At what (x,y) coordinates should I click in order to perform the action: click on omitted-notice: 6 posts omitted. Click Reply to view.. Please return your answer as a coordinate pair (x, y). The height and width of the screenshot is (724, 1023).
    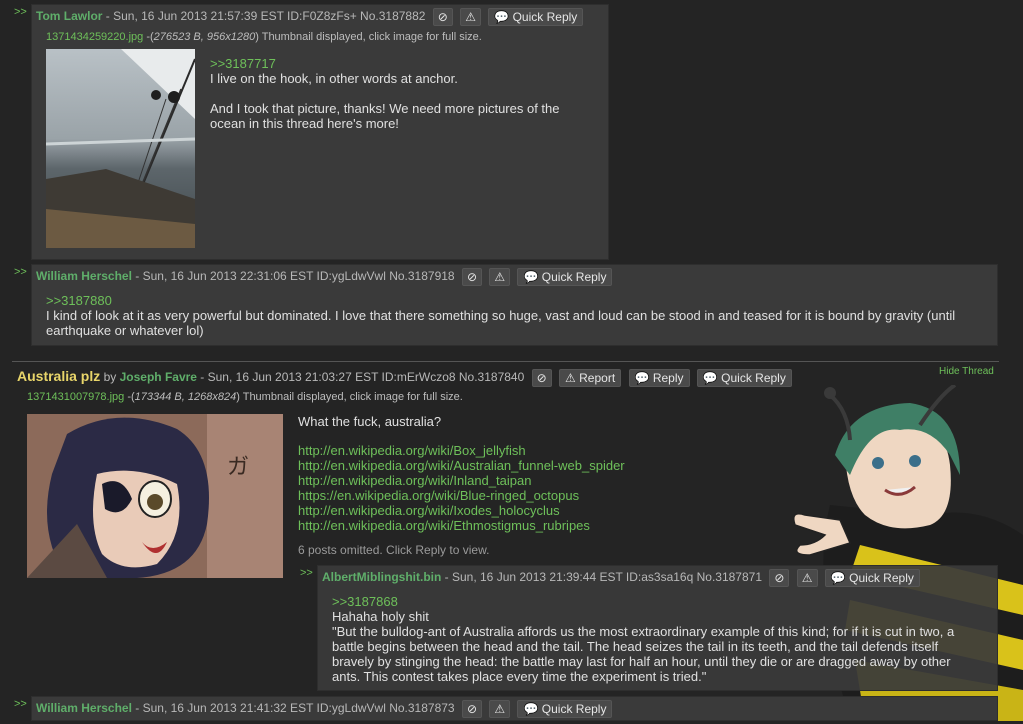
    Looking at the image, I should click on (394, 550).